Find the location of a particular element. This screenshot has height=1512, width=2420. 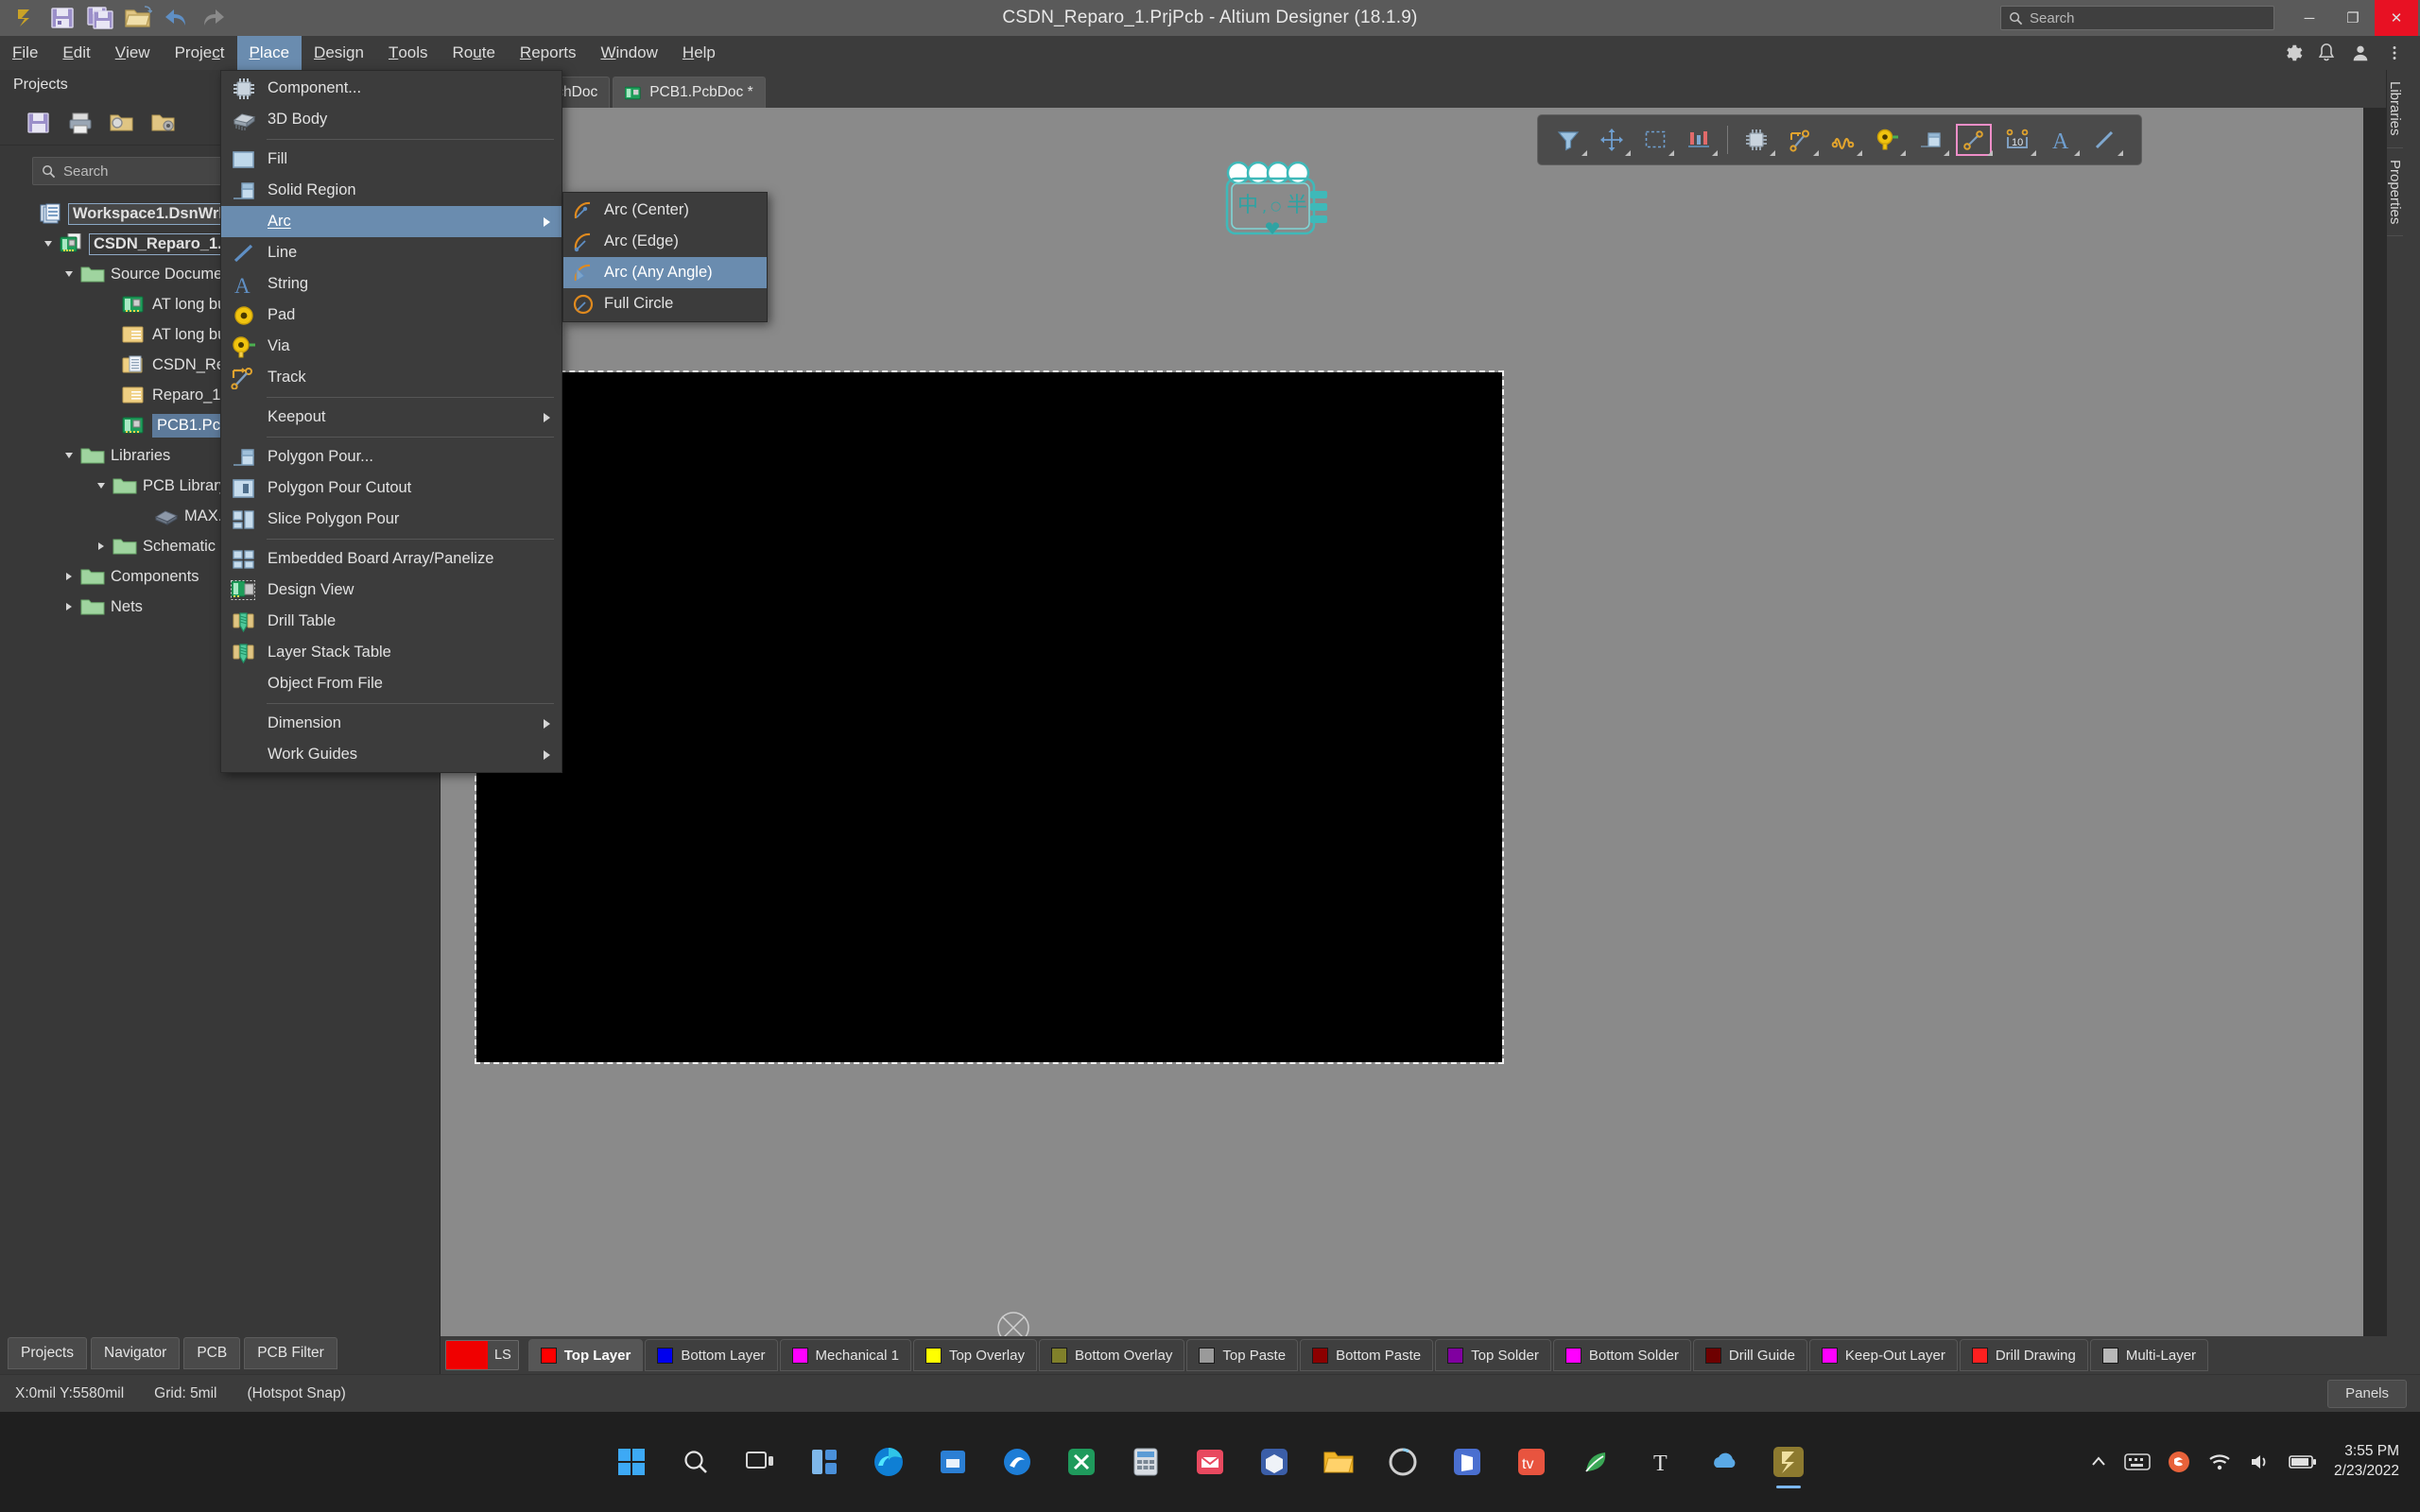

layer-tab-bottom-paste: Bottom Paste is located at coordinates (1367, 1355).